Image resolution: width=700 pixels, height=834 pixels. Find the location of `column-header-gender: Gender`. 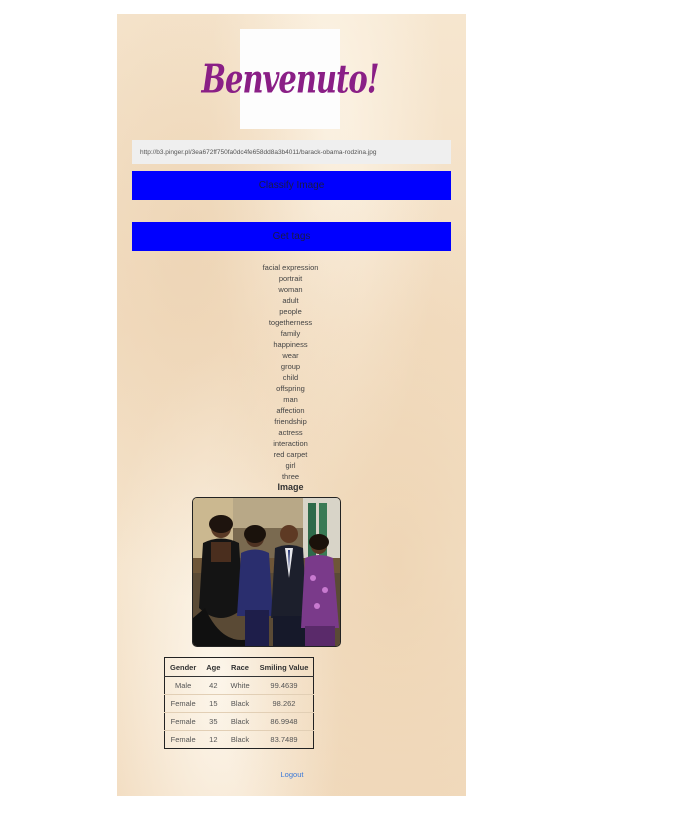

column-header-gender: Gender is located at coordinates (183, 667).